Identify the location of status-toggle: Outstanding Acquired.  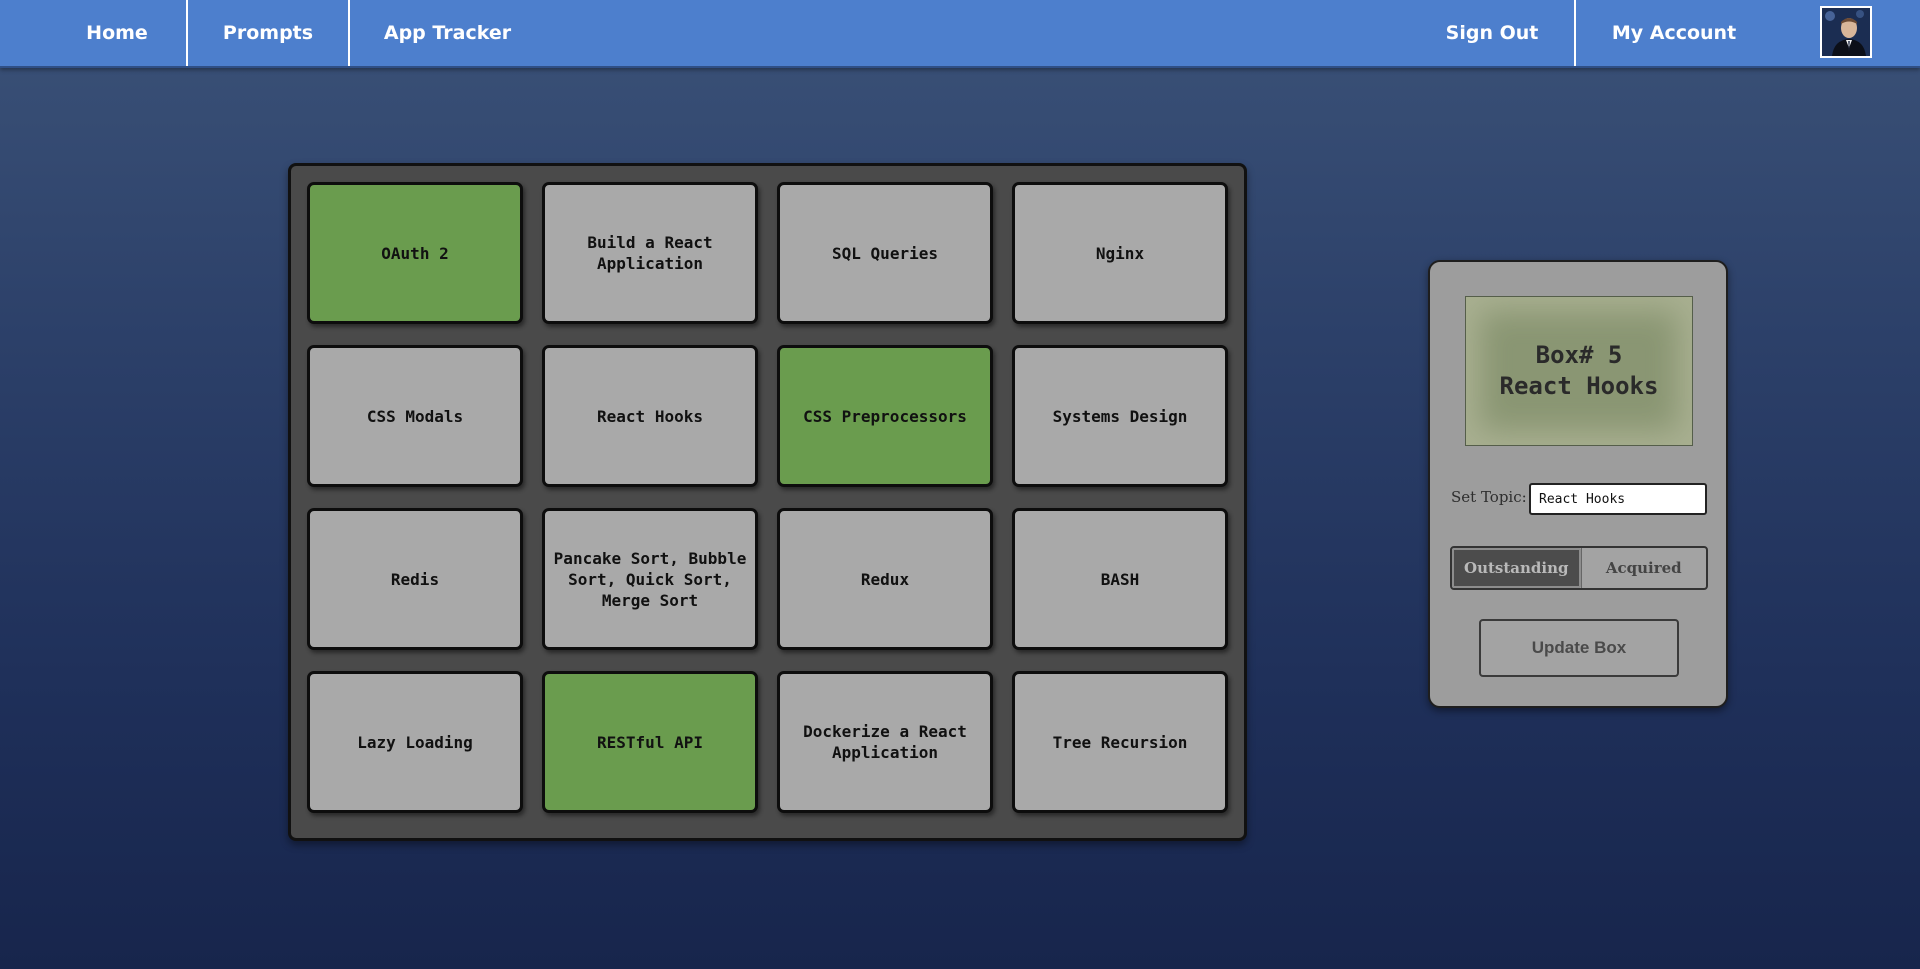
(1579, 568).